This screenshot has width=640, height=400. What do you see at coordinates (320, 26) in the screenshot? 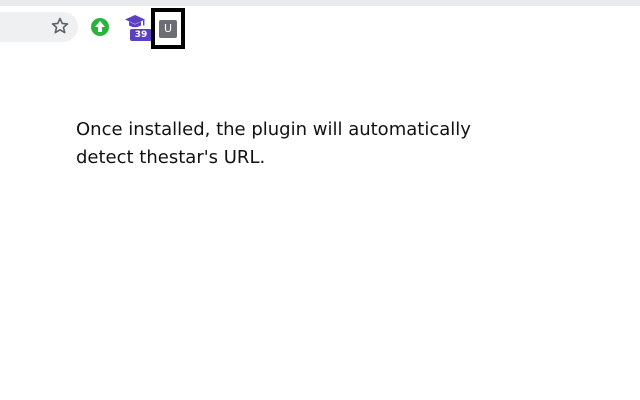
I see `browser-toolbar: 39 U` at bounding box center [320, 26].